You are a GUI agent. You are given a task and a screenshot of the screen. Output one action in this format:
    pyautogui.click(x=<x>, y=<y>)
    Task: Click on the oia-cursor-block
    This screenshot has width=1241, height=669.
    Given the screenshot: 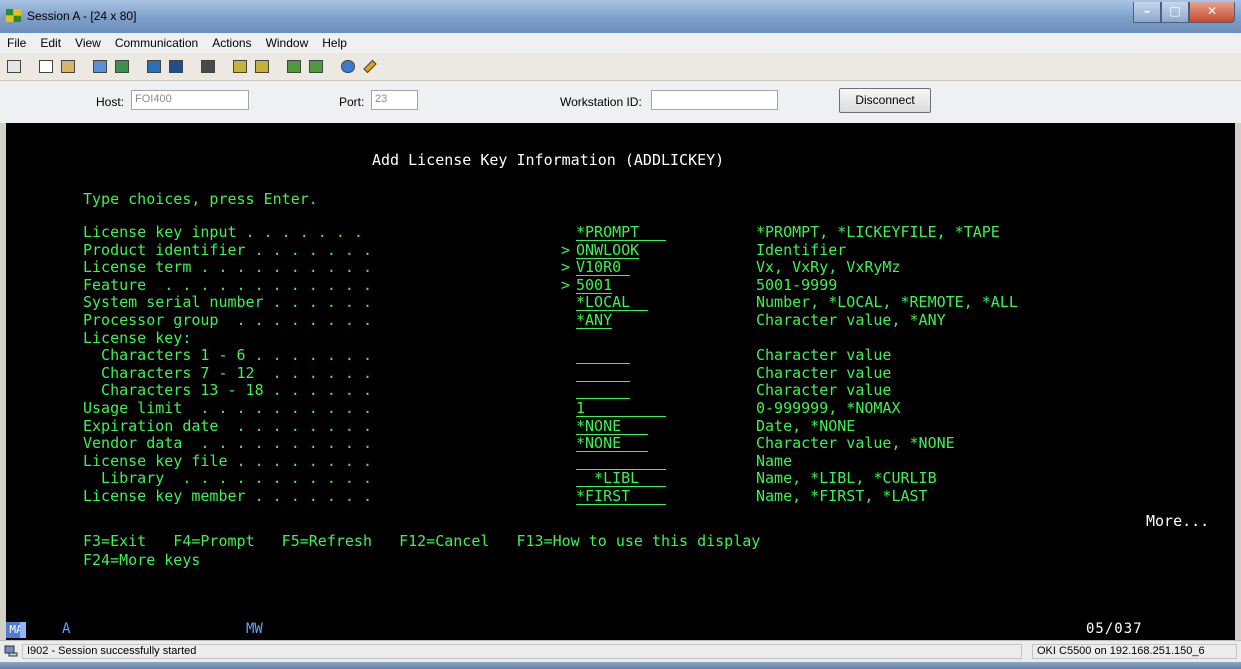 What is the action you would take?
    pyautogui.click(x=23, y=630)
    